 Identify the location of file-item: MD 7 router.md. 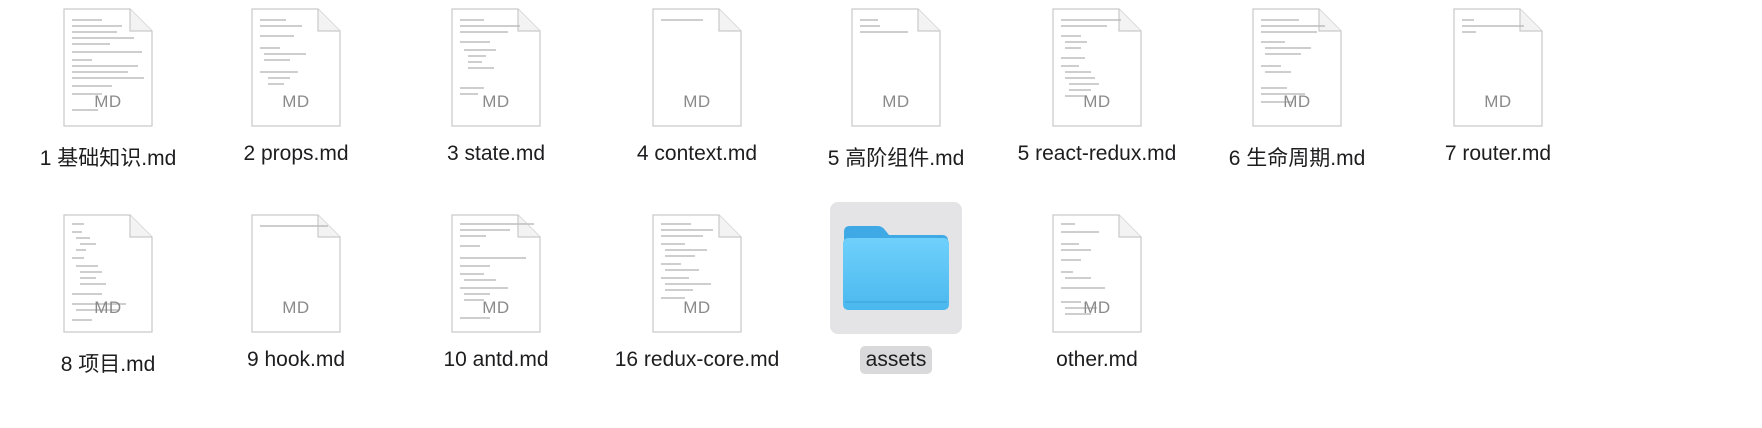
(1498, 103).